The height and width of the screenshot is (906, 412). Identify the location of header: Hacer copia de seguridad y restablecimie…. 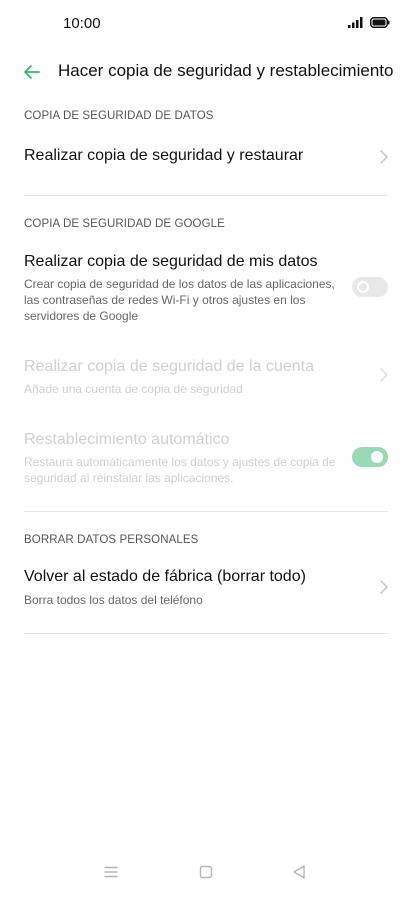
(206, 72).